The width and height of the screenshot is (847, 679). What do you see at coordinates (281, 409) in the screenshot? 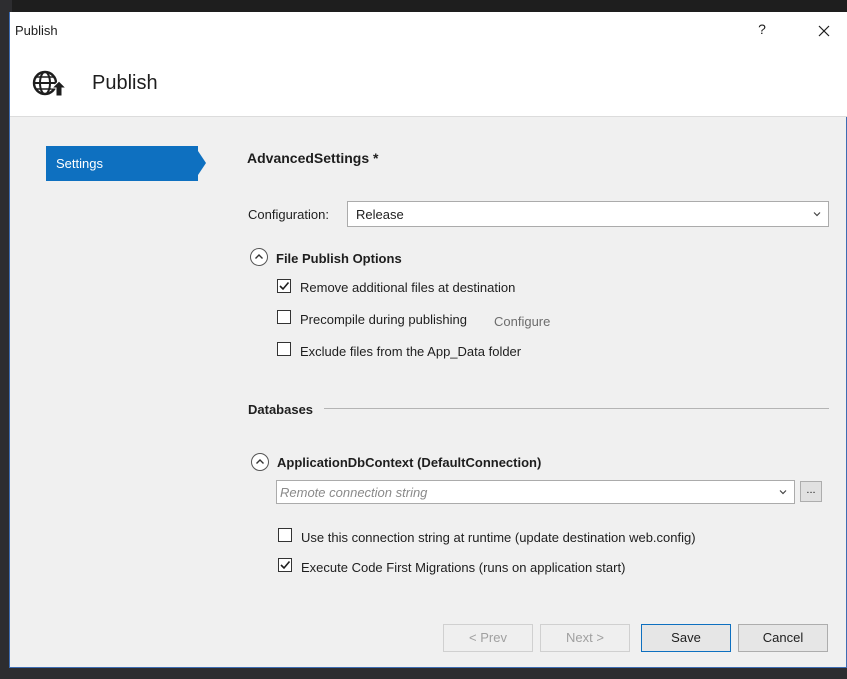
I see `databases-heading: Databases` at bounding box center [281, 409].